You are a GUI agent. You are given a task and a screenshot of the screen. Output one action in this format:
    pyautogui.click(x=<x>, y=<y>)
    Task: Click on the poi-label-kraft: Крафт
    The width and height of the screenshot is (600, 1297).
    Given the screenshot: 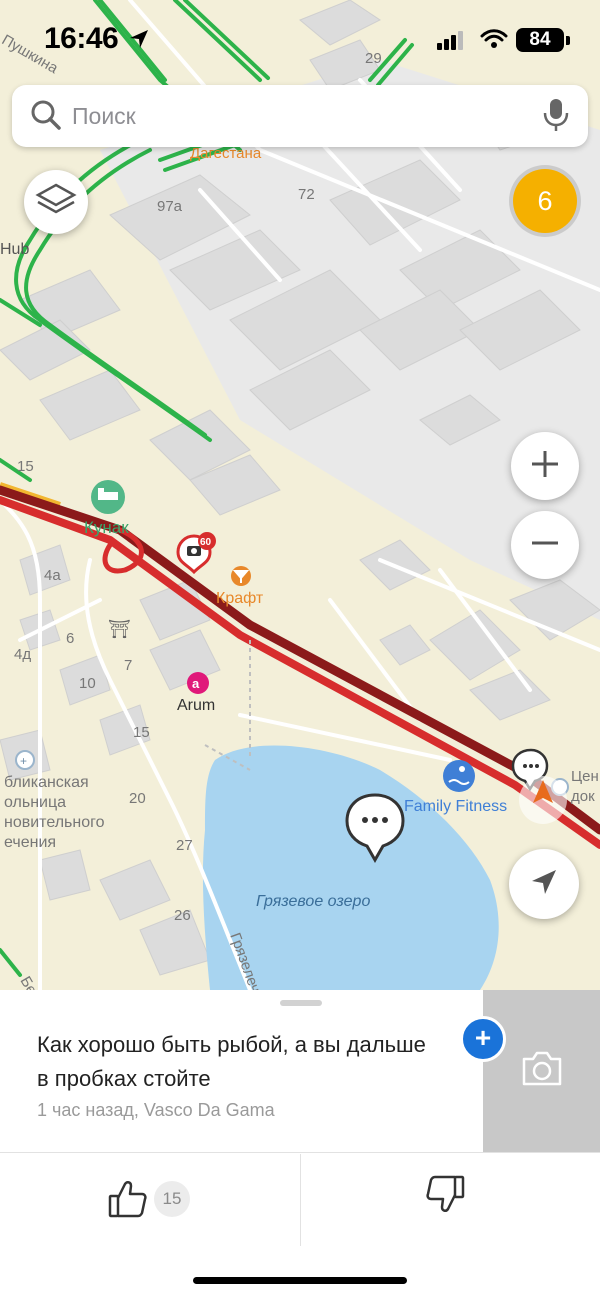 What is the action you would take?
    pyautogui.click(x=240, y=598)
    